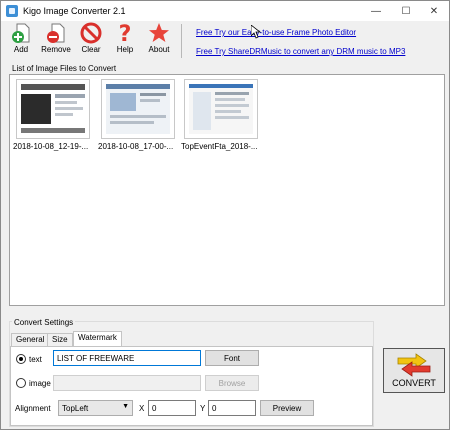 The image size is (450, 430). Describe the element at coordinates (414, 383) in the screenshot. I see `convert-label: CONVERT` at that location.